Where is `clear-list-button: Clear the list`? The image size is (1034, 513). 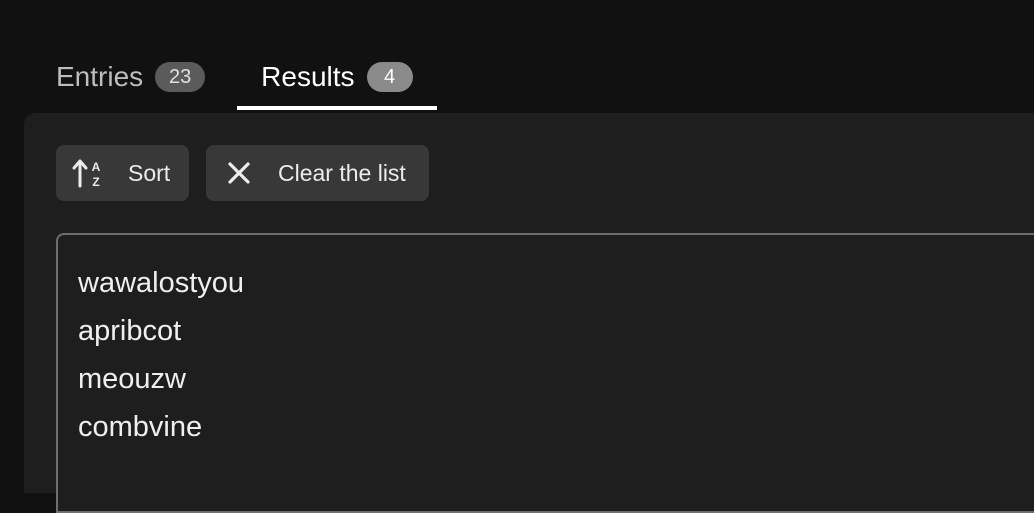 clear-list-button: Clear the list is located at coordinates (317, 173).